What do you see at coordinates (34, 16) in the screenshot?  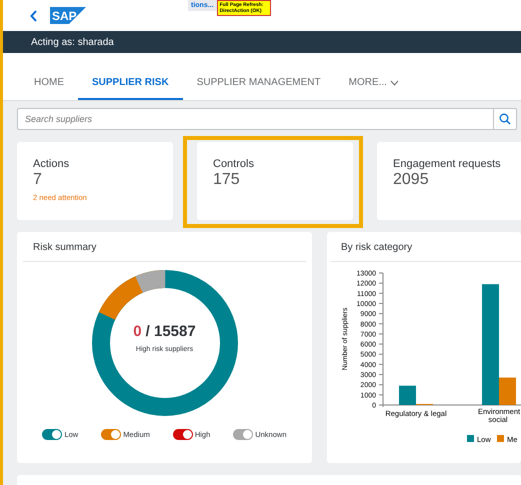 I see `back-icon` at bounding box center [34, 16].